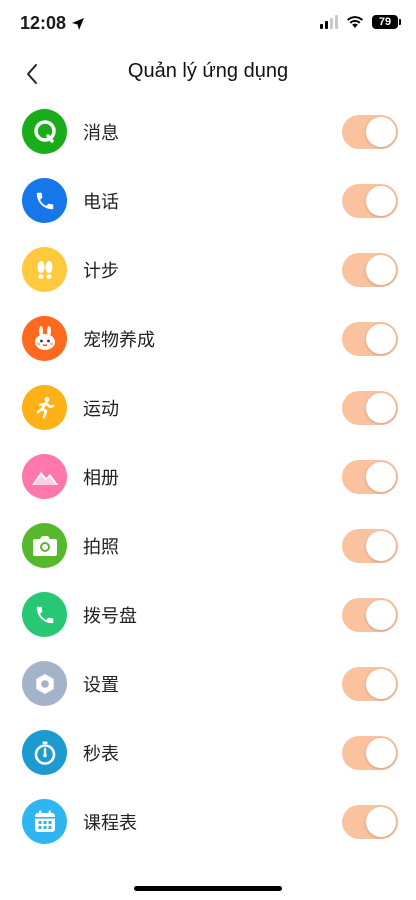 The height and width of the screenshot is (900, 416). Describe the element at coordinates (44, 200) in the screenshot. I see `phone-icon` at that location.